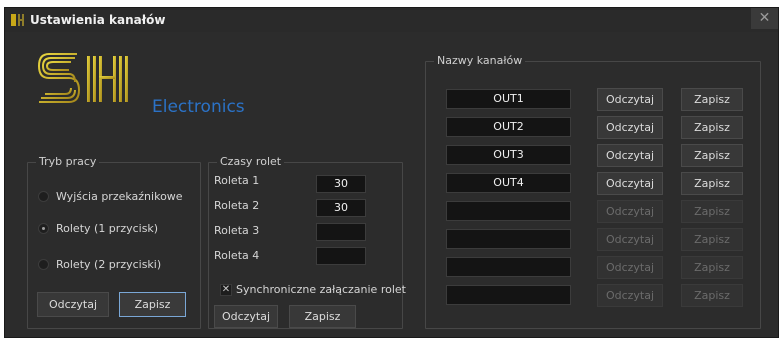 The height and width of the screenshot is (341, 784). Describe the element at coordinates (508, 155) in the screenshot. I see `channel-3-name-input: OUT3` at that location.